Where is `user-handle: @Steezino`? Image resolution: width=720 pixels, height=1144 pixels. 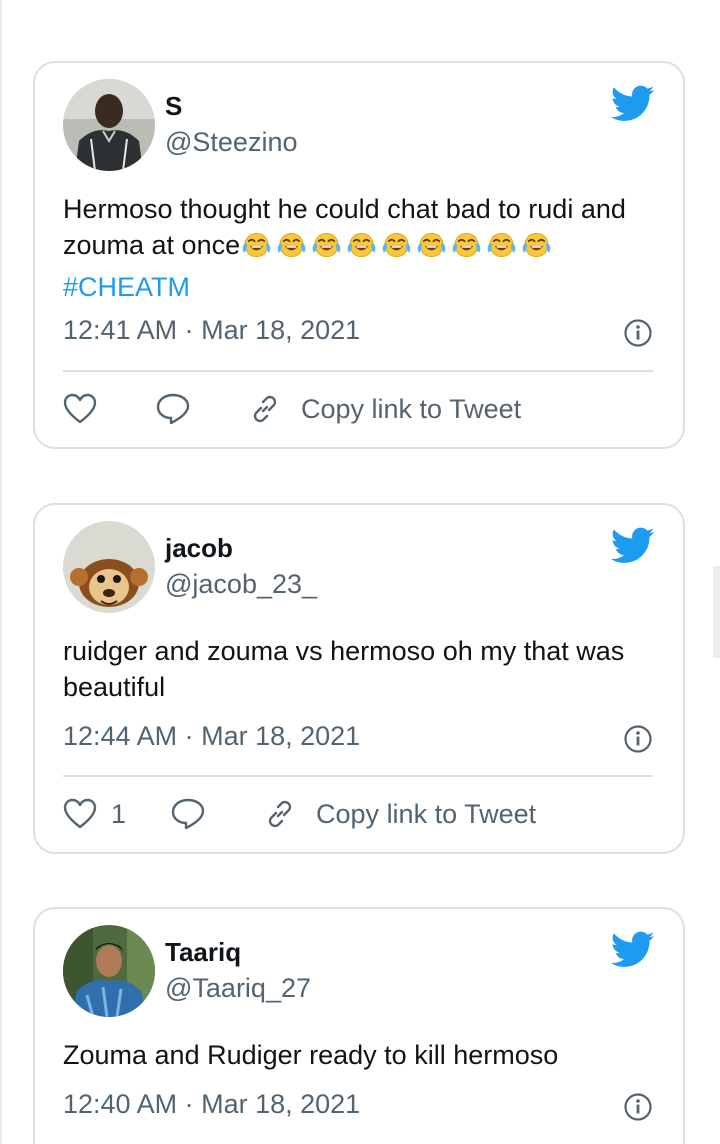 user-handle: @Steezino is located at coordinates (231, 142).